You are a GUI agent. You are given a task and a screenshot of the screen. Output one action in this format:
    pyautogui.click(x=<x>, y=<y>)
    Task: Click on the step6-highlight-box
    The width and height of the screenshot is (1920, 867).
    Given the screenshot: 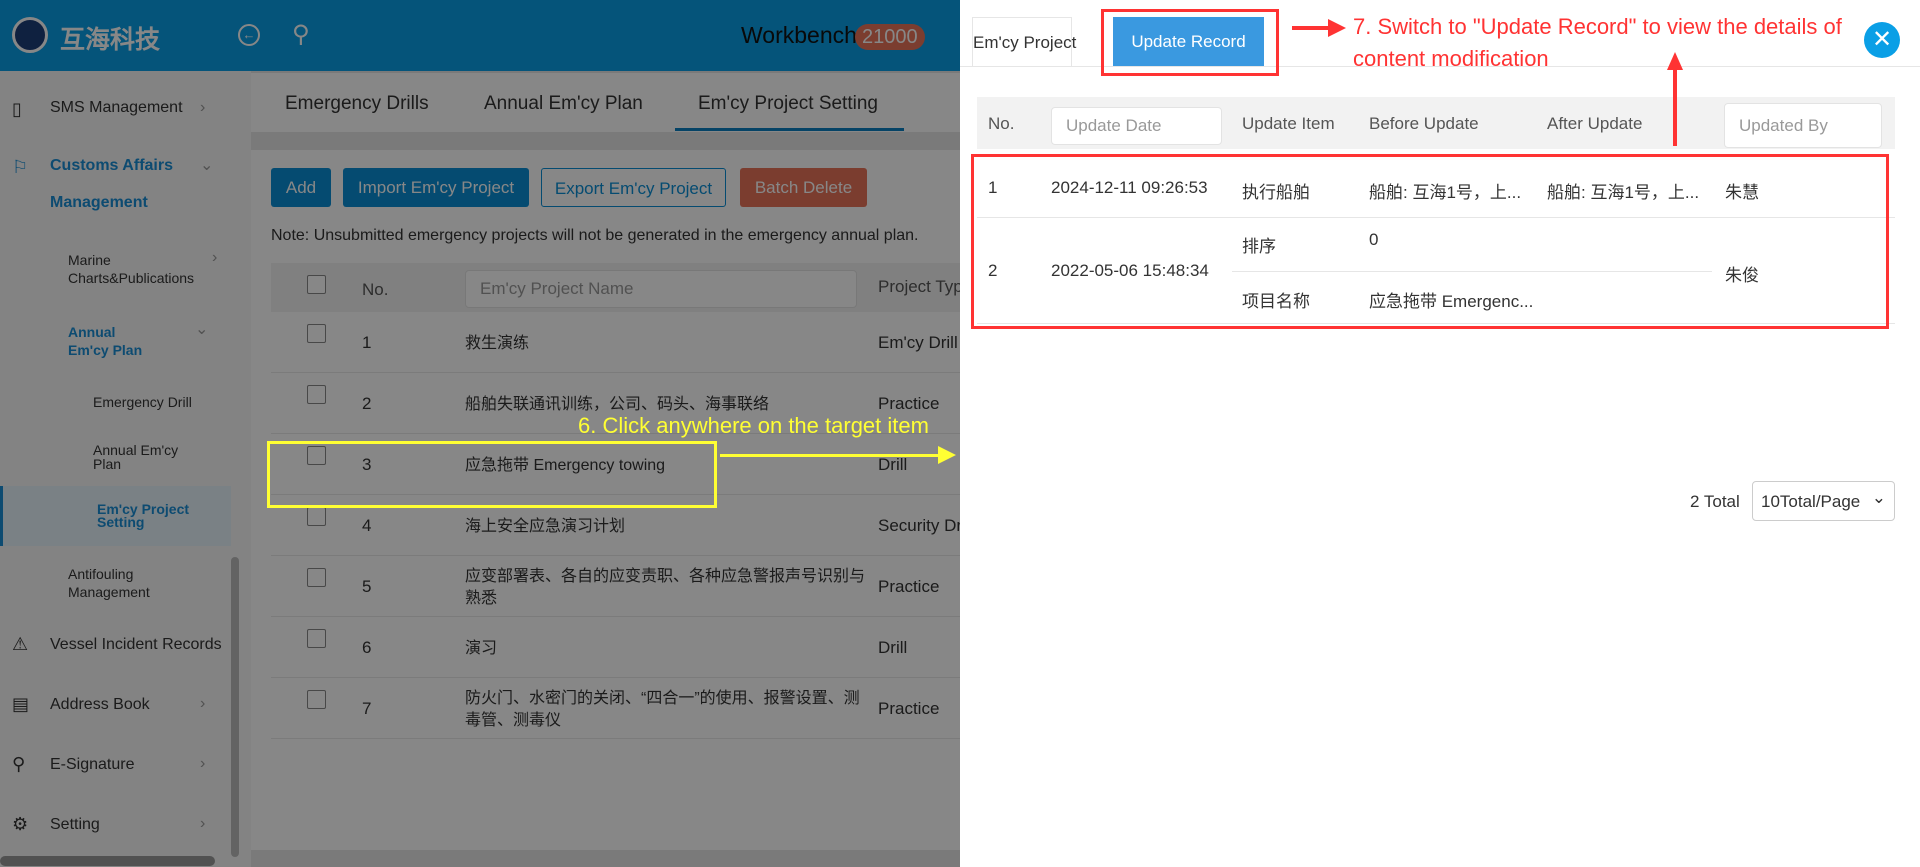 What is the action you would take?
    pyautogui.click(x=492, y=474)
    